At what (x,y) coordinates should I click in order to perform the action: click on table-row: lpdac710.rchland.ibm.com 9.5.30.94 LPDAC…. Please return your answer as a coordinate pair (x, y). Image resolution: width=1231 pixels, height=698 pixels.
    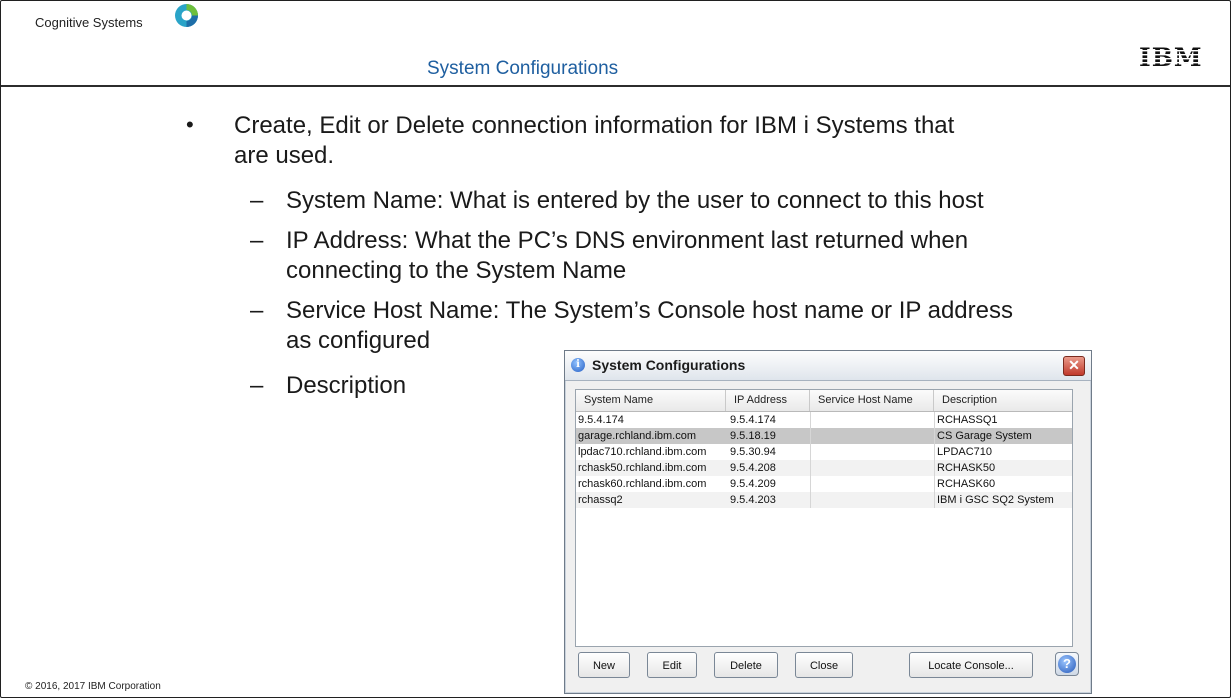
    Looking at the image, I should click on (824, 452).